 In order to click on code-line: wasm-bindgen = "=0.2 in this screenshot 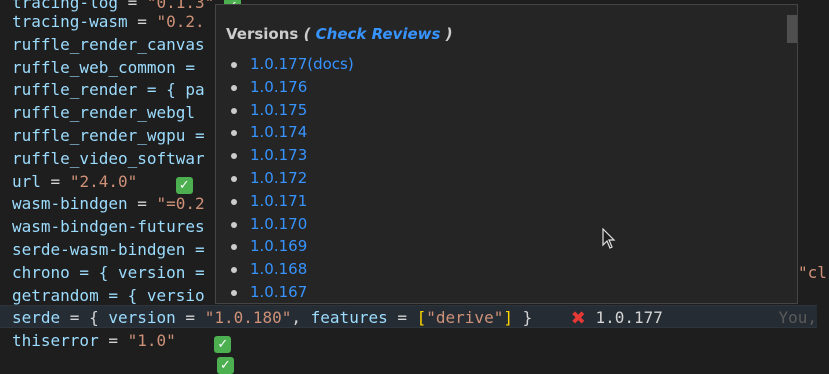, I will do `click(108, 203)`.